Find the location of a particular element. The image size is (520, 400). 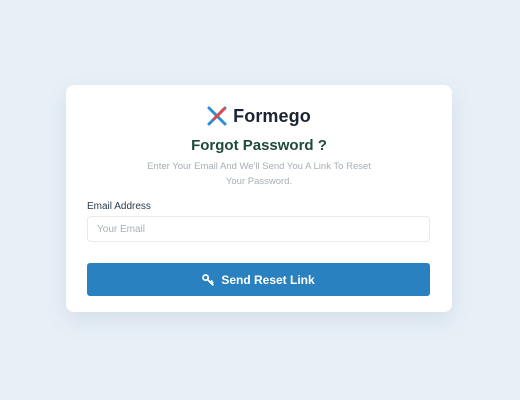

brand: Formego is located at coordinates (259, 116).